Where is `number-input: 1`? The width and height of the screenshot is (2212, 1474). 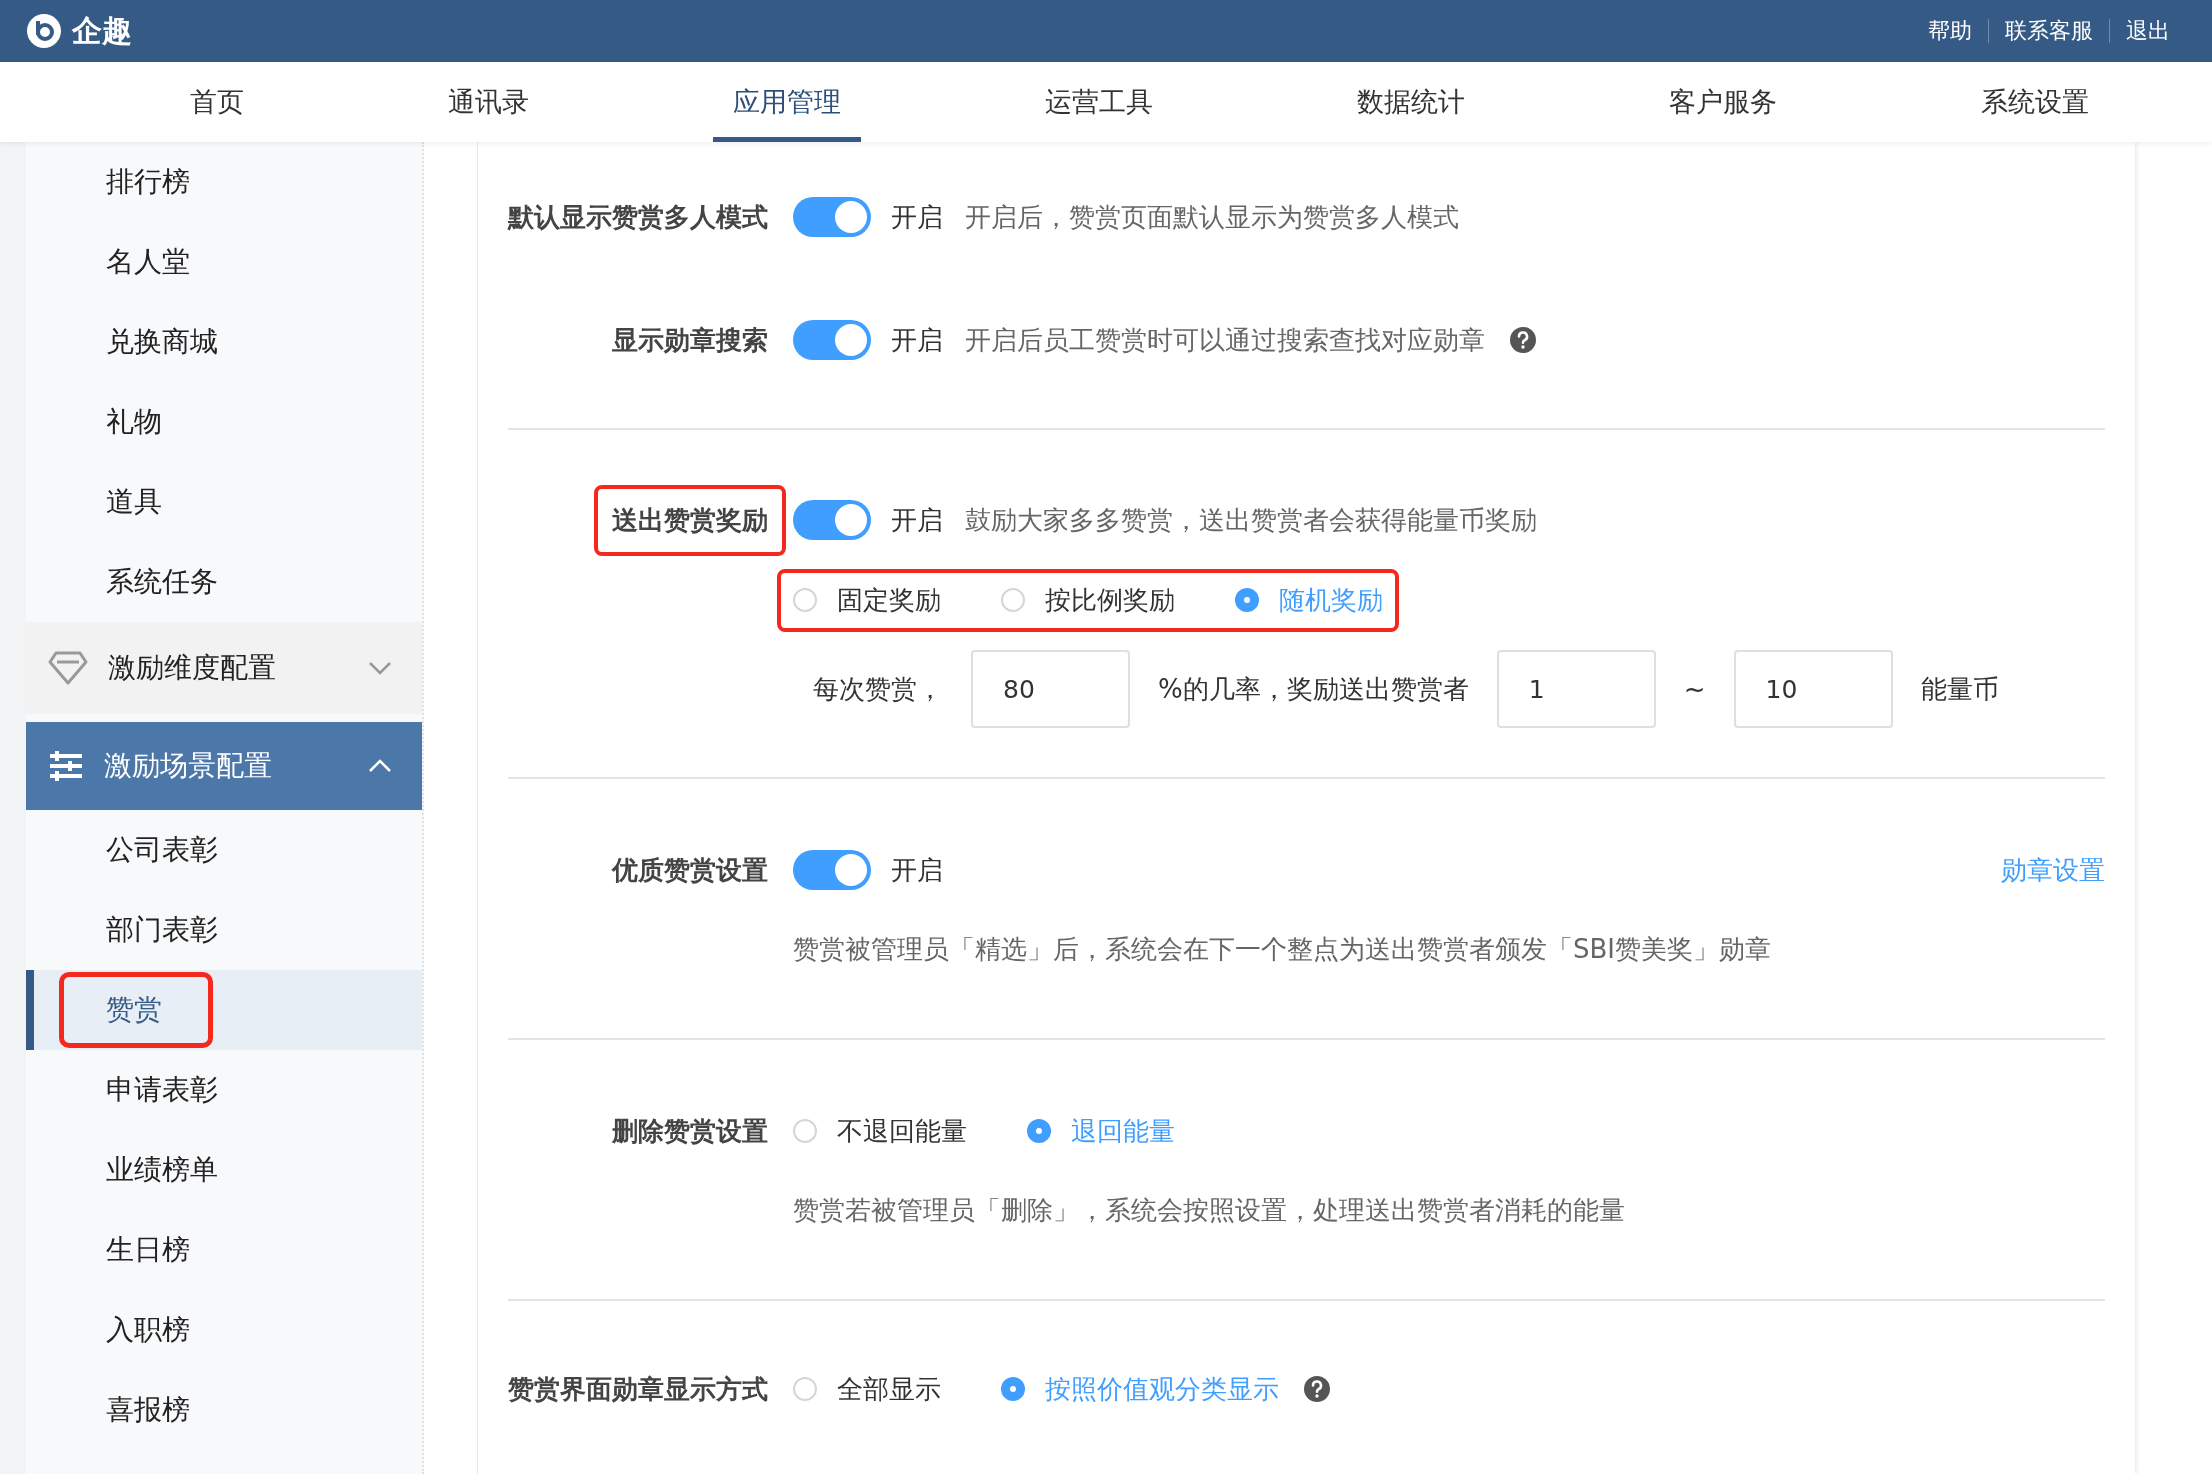 number-input: 1 is located at coordinates (1576, 689).